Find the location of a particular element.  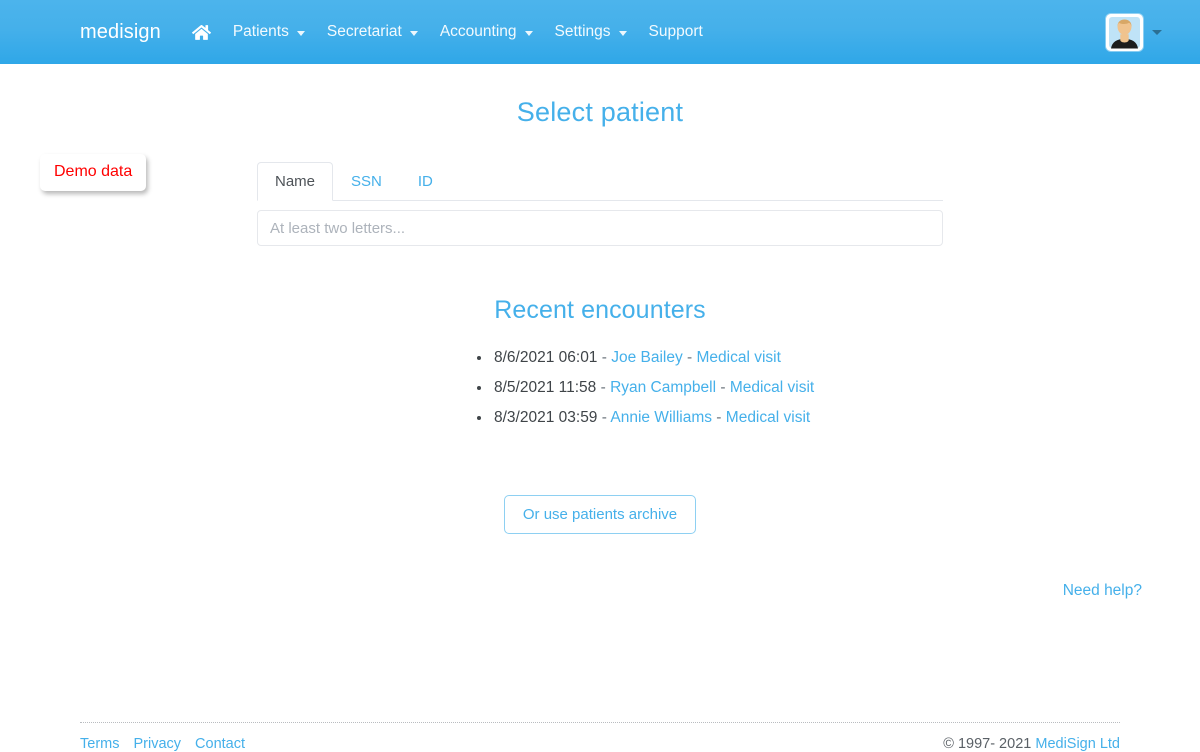

nav-item-support: Support is located at coordinates (676, 32).